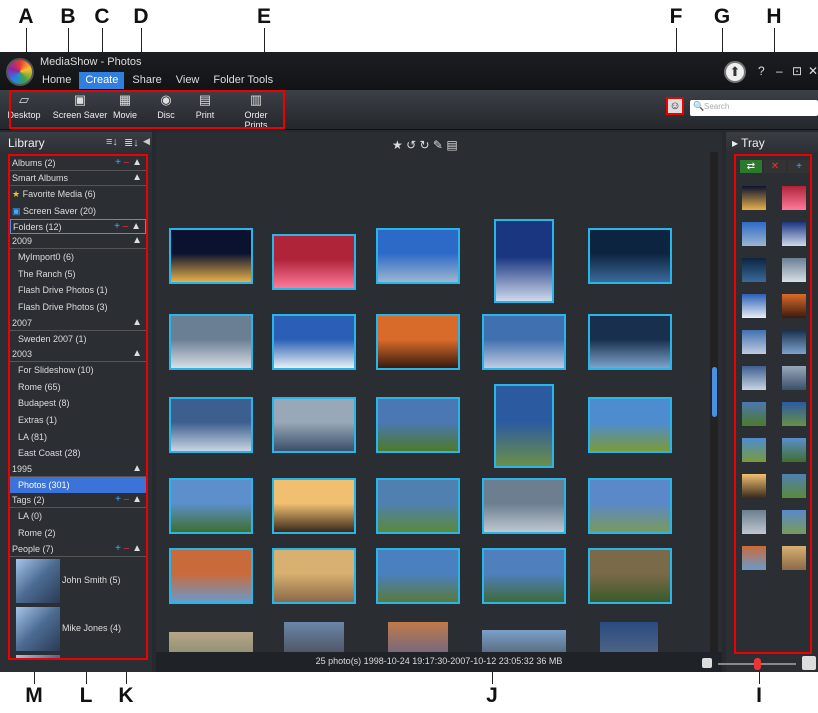  I want to click on library-section: Folders (12) + – ▲, so click(78, 227).